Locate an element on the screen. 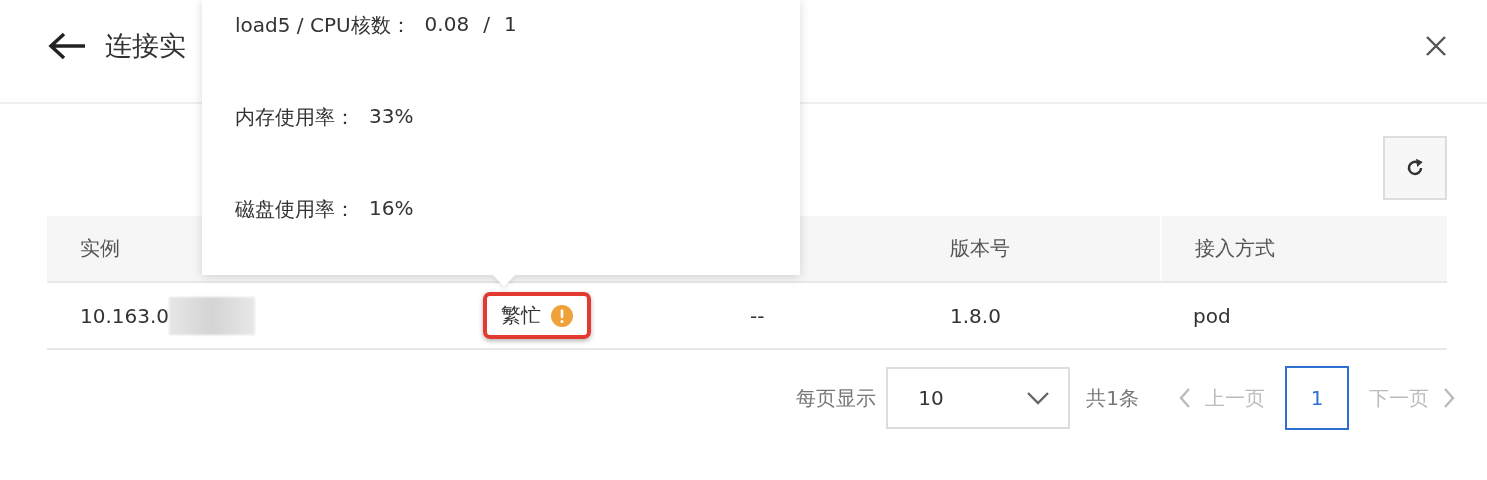  column-header: 实例 is located at coordinates (100, 248).